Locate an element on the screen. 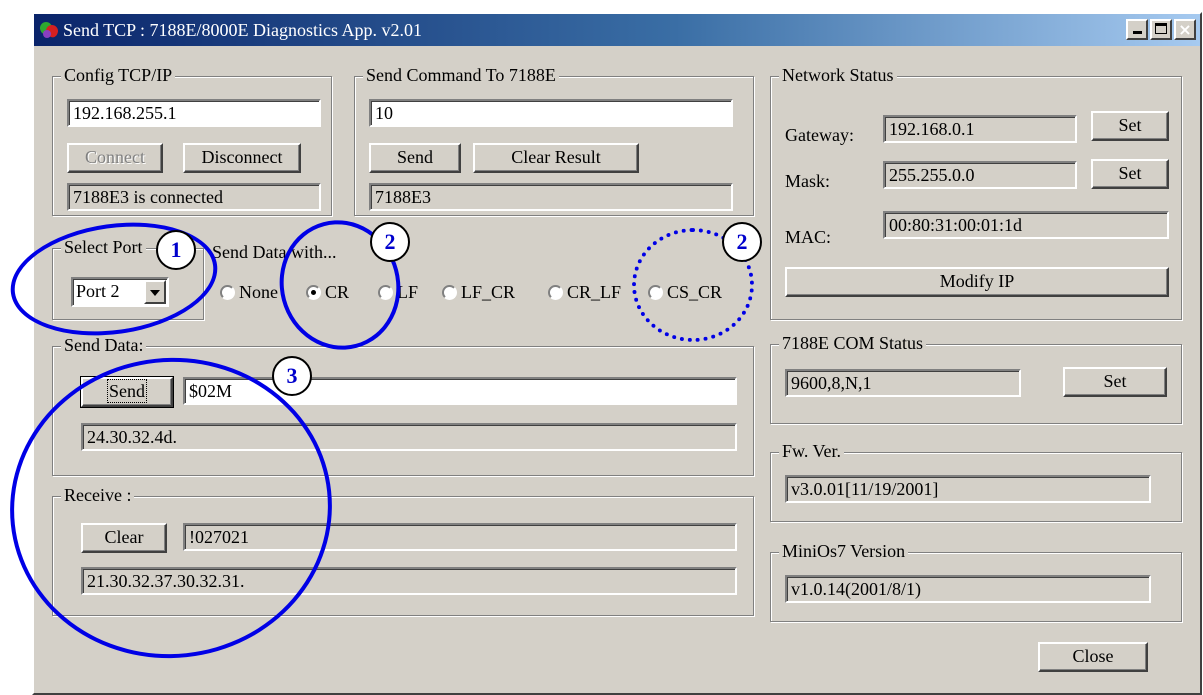 The width and height of the screenshot is (1203, 695). close-button: Close is located at coordinates (1093, 657).